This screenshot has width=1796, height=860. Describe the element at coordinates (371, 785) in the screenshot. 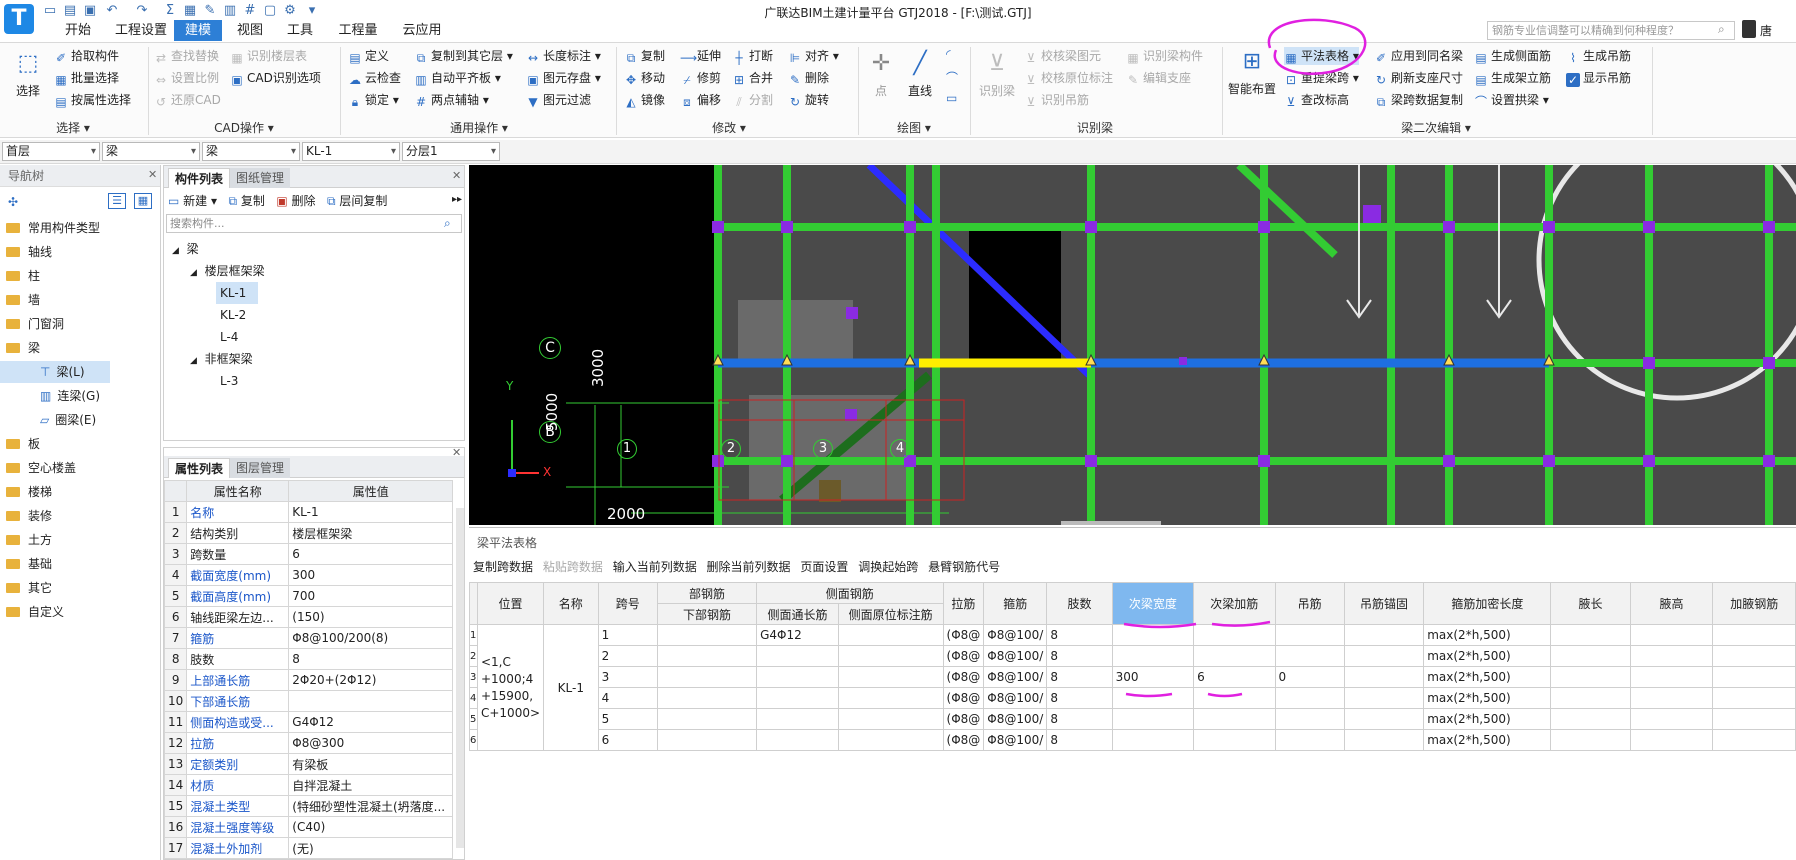

I see `property-value: 自拌混凝土` at that location.